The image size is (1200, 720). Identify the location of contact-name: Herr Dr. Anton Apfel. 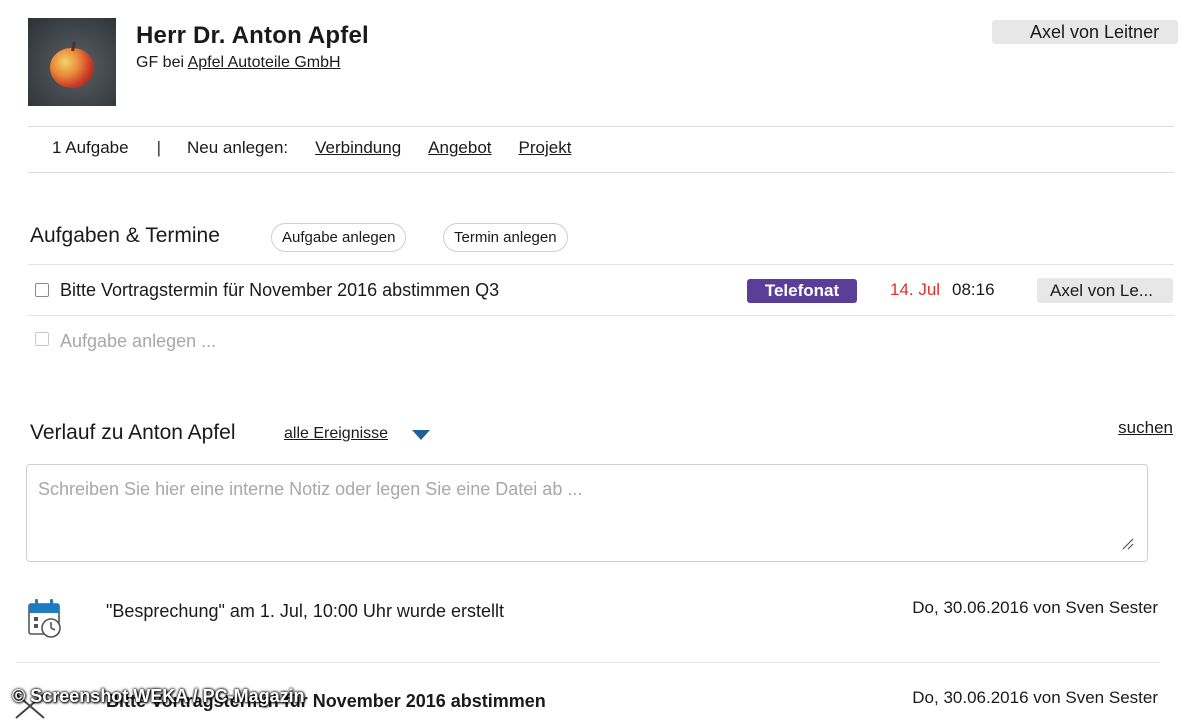
(252, 35).